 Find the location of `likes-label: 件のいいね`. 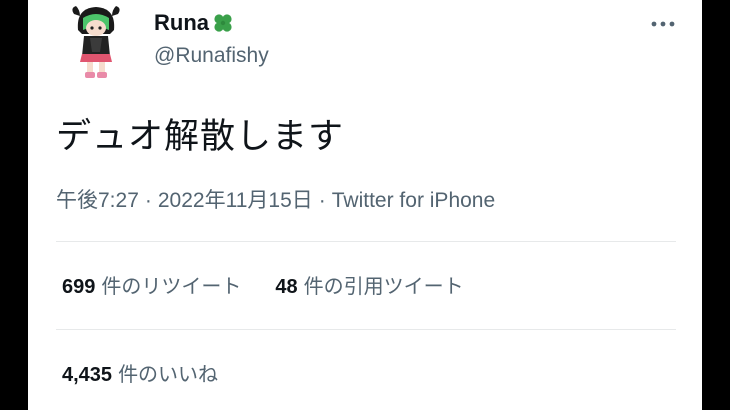

likes-label: 件のいいね is located at coordinates (168, 375).